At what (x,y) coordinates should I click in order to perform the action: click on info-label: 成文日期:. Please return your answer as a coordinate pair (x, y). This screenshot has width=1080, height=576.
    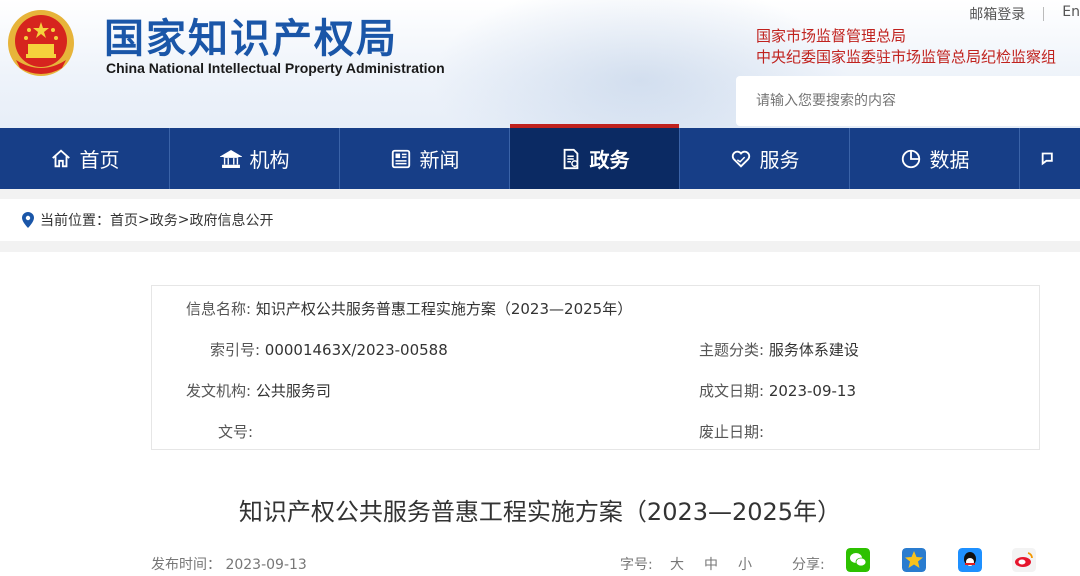
    Looking at the image, I should click on (732, 391).